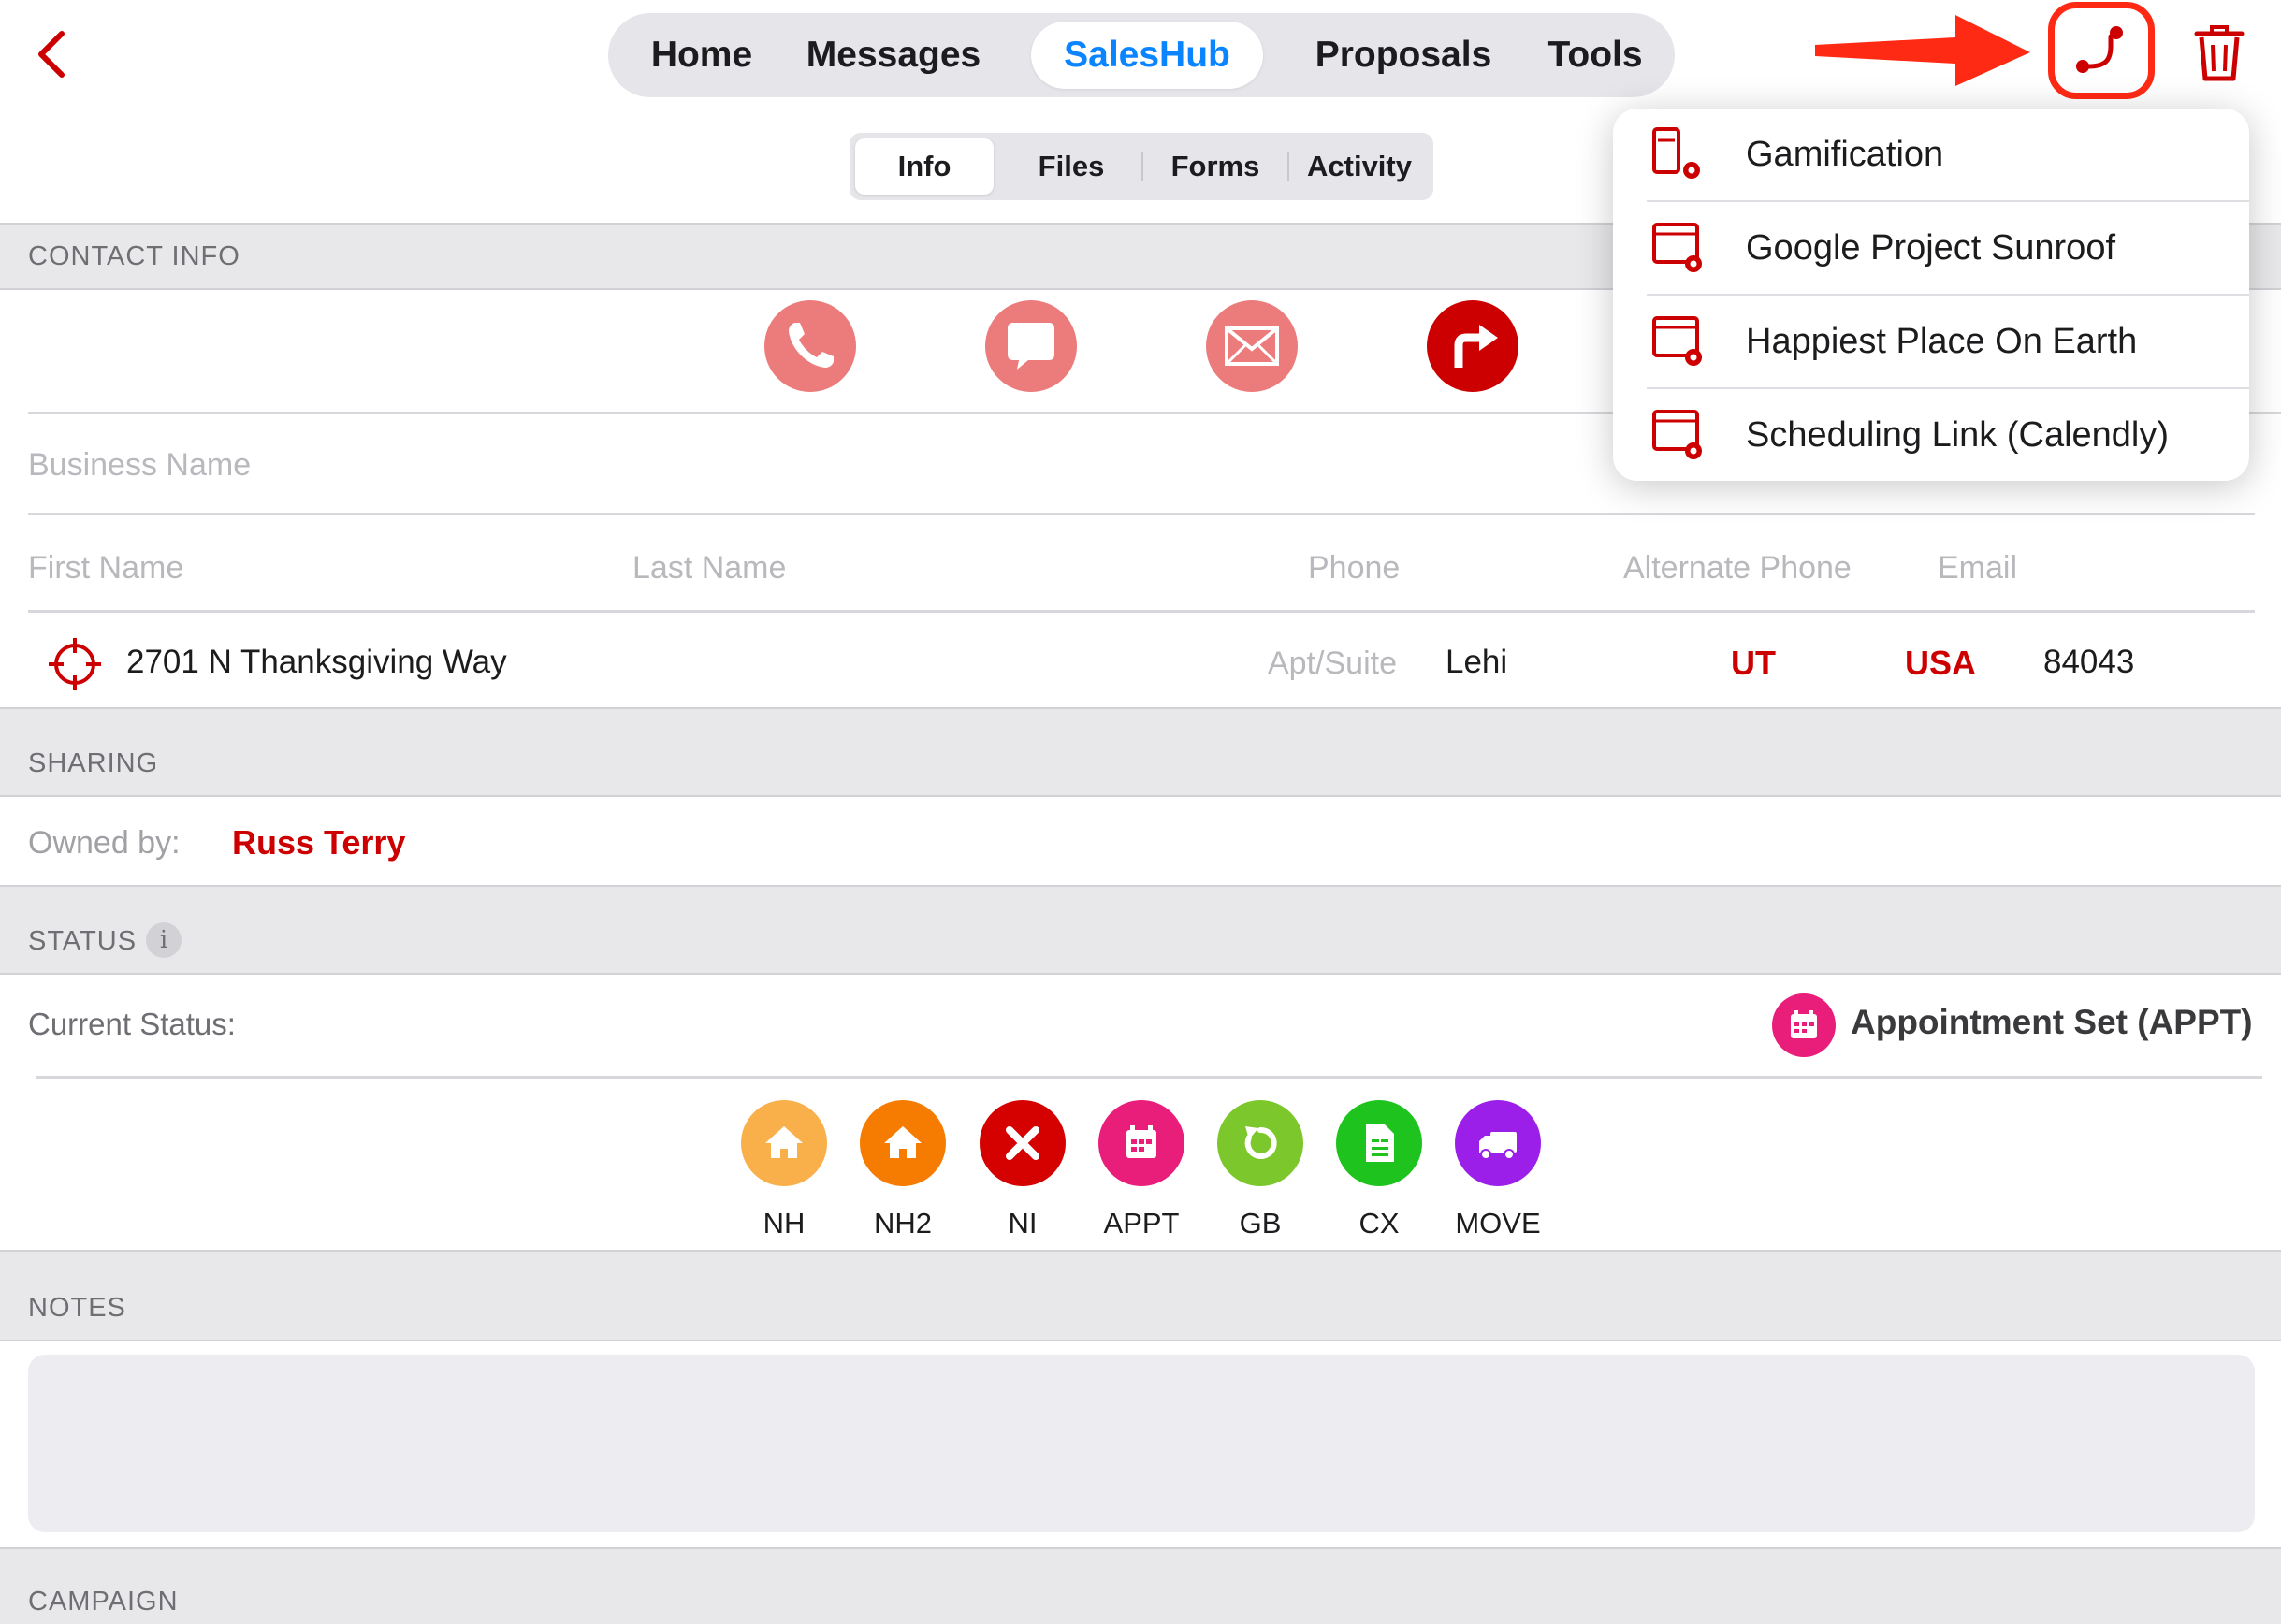 This screenshot has height=1624, width=2281. Describe the element at coordinates (1595, 55) in the screenshot. I see `tab-tools: Tools` at that location.